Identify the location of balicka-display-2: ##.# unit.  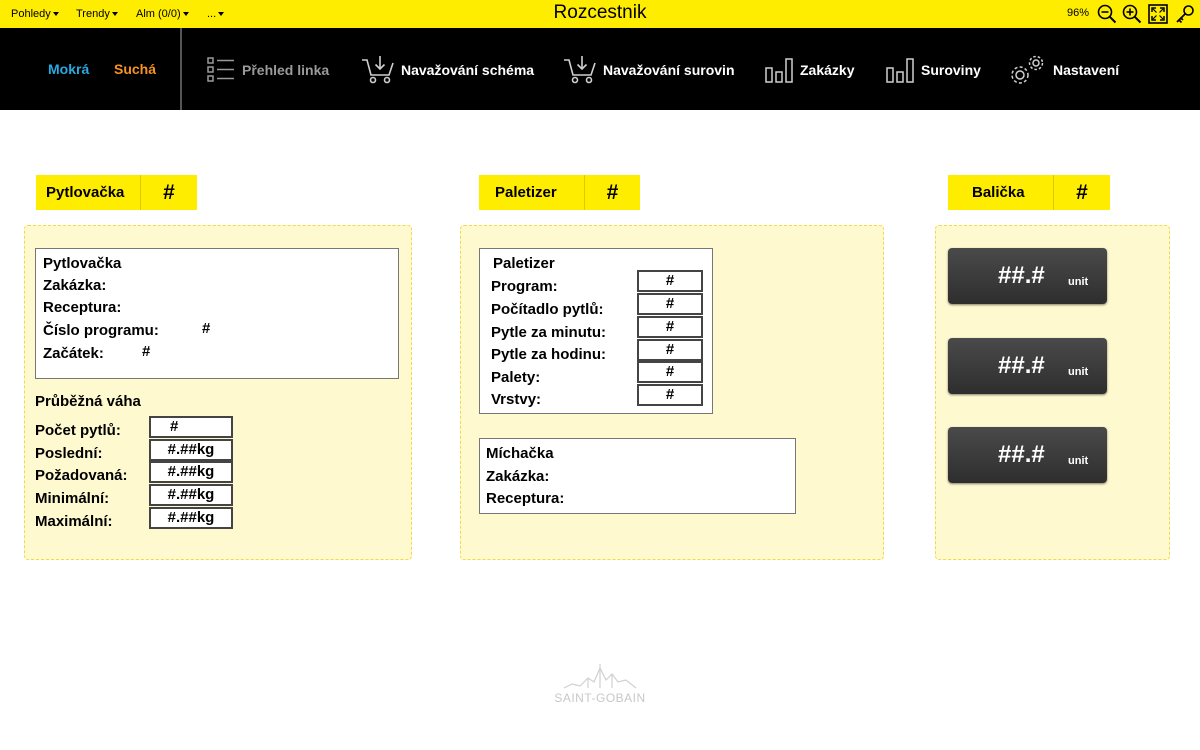
(1027, 366).